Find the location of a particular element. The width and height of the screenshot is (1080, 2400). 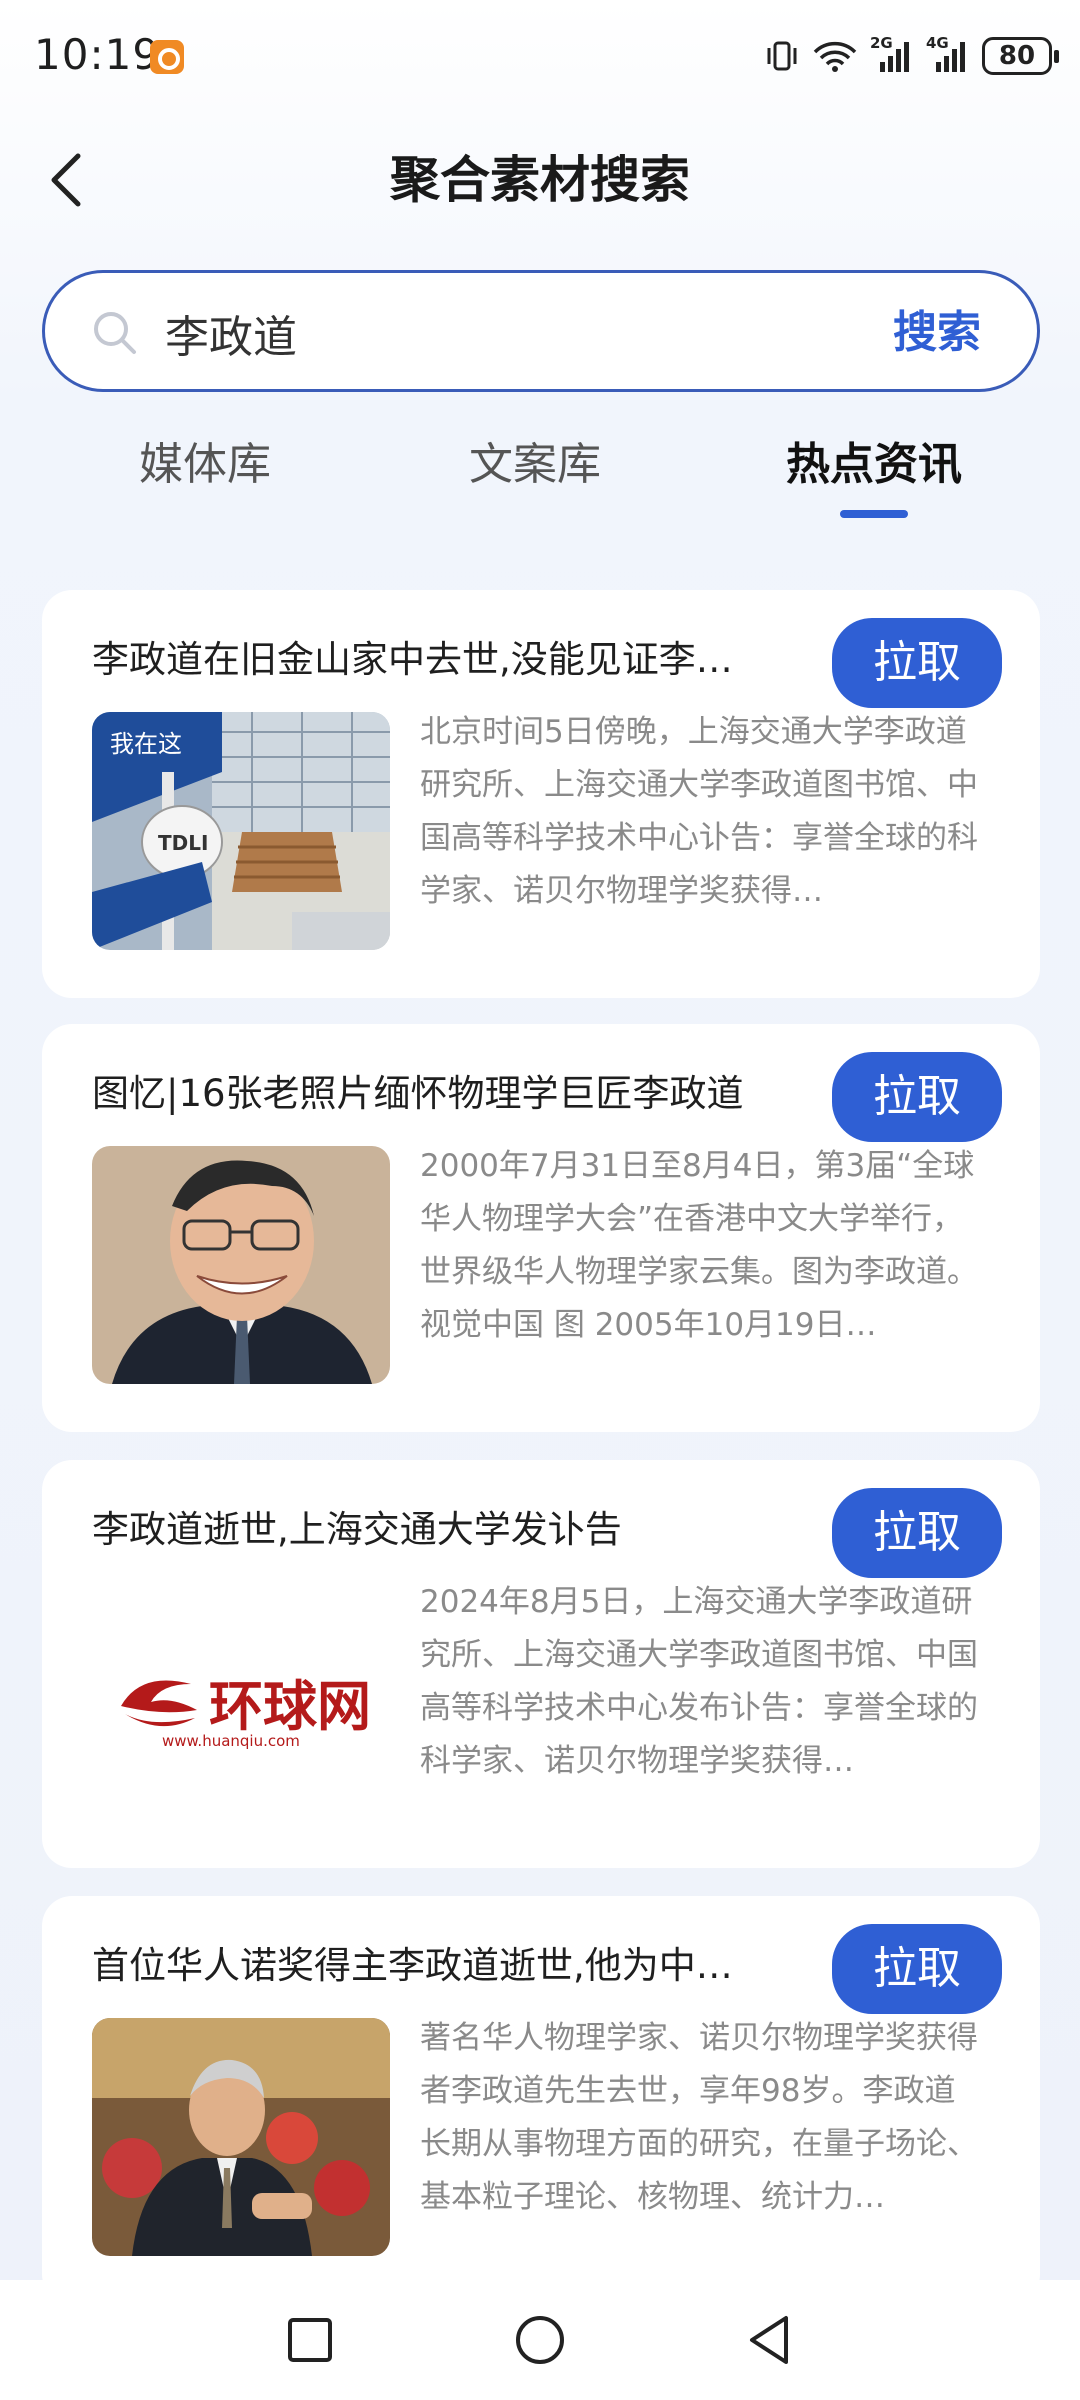

huanqiu-logo-text: 环球网 is located at coordinates (290, 1706).